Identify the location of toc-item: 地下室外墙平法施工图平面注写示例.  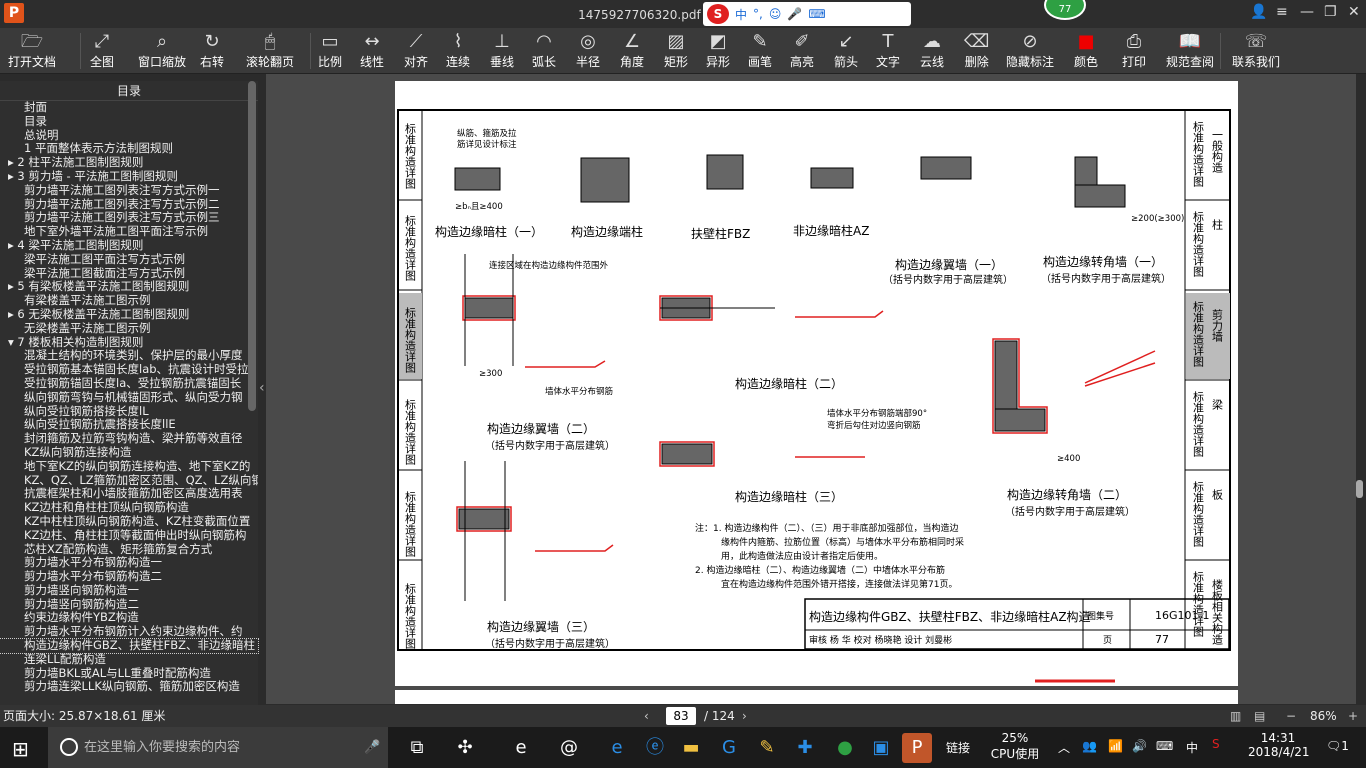
(129, 232).